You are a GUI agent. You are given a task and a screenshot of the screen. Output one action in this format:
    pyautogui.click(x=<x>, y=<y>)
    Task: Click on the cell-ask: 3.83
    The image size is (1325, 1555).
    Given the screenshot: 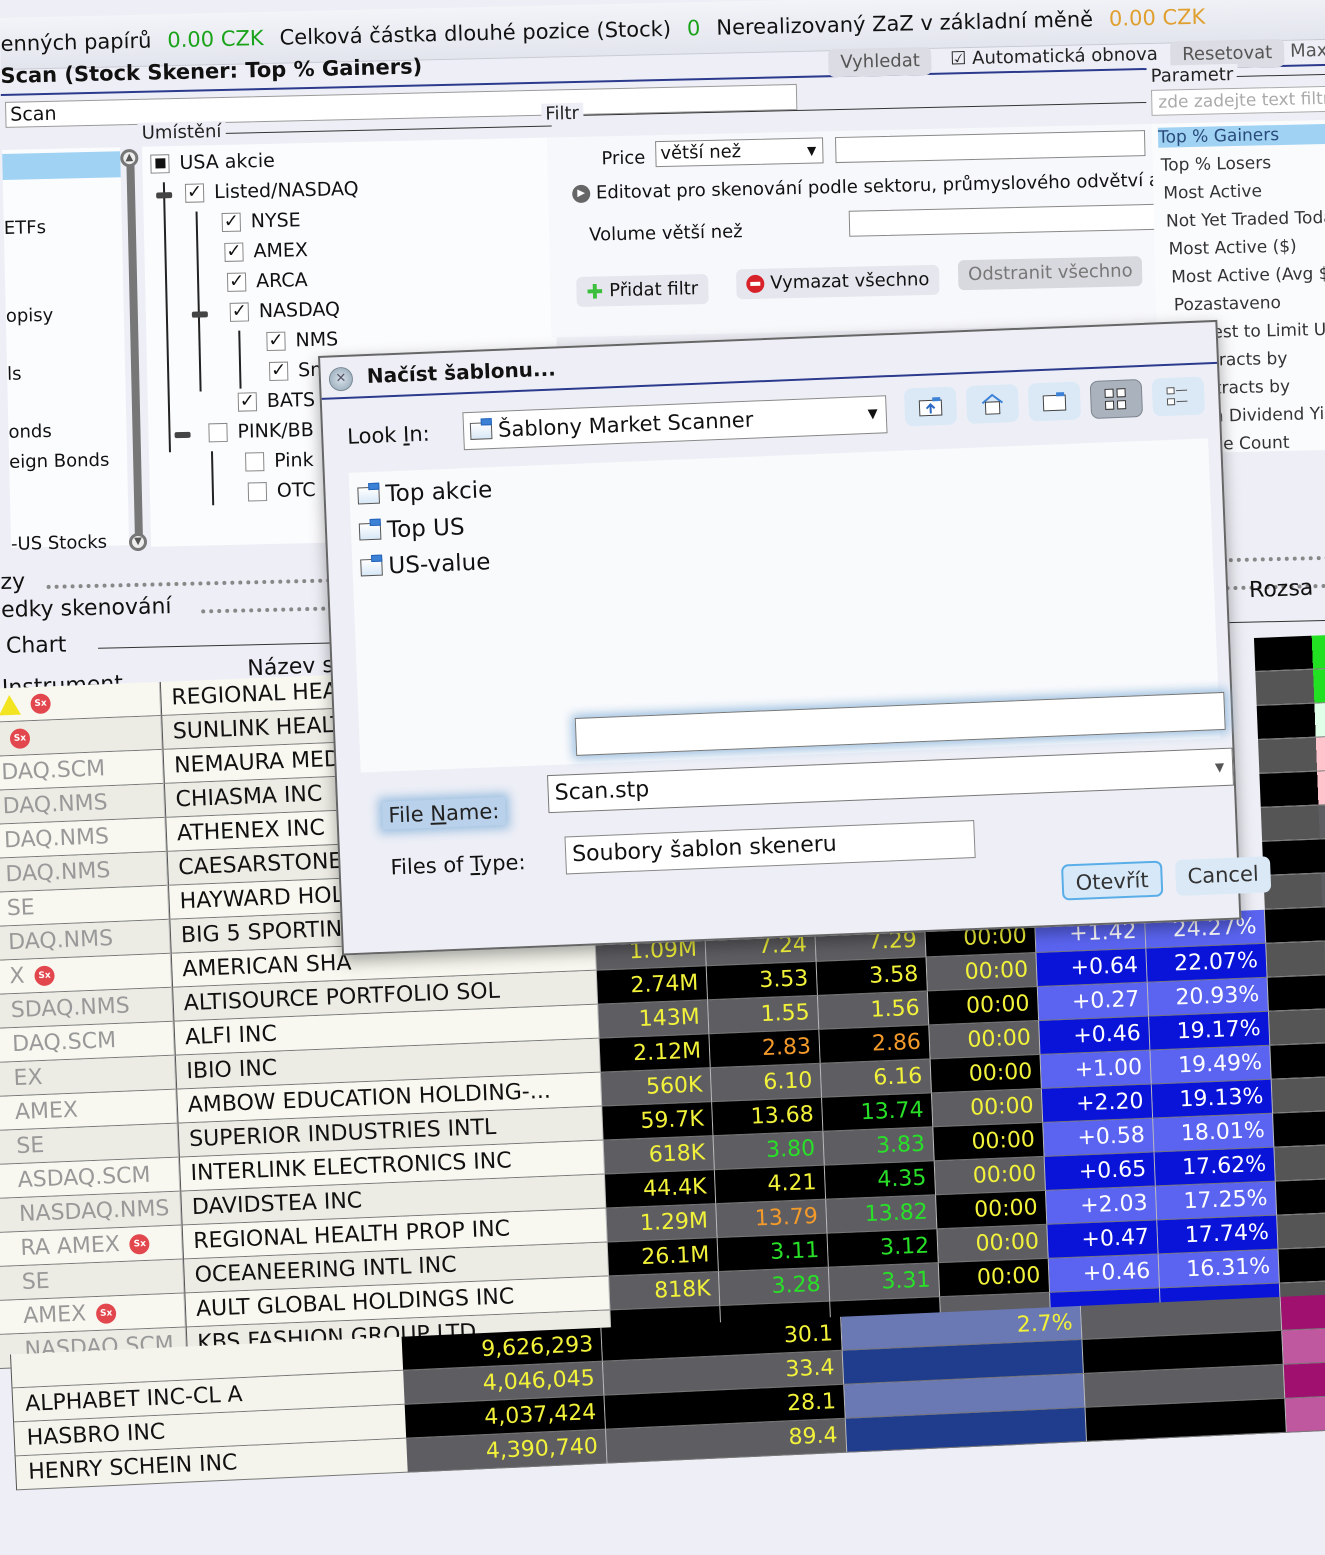 What is the action you would take?
    pyautogui.click(x=878, y=1146)
    